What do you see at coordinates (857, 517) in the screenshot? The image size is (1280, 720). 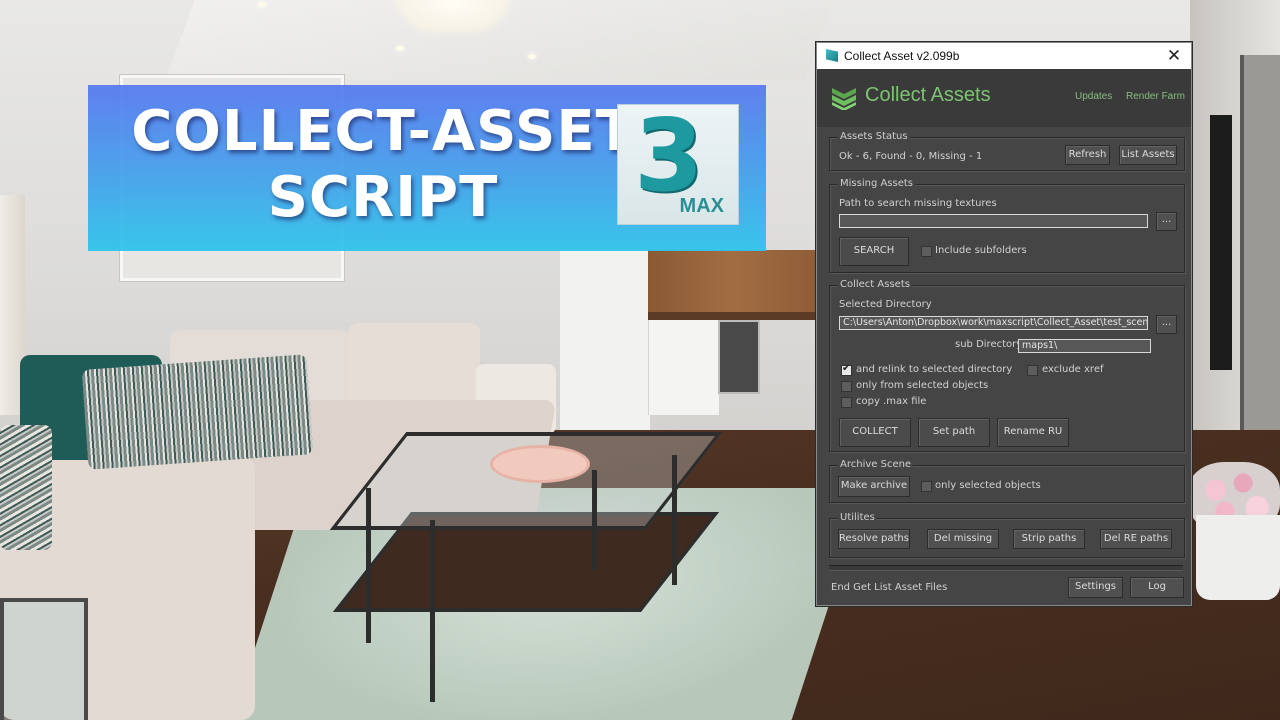 I see `group-label: Utilites` at bounding box center [857, 517].